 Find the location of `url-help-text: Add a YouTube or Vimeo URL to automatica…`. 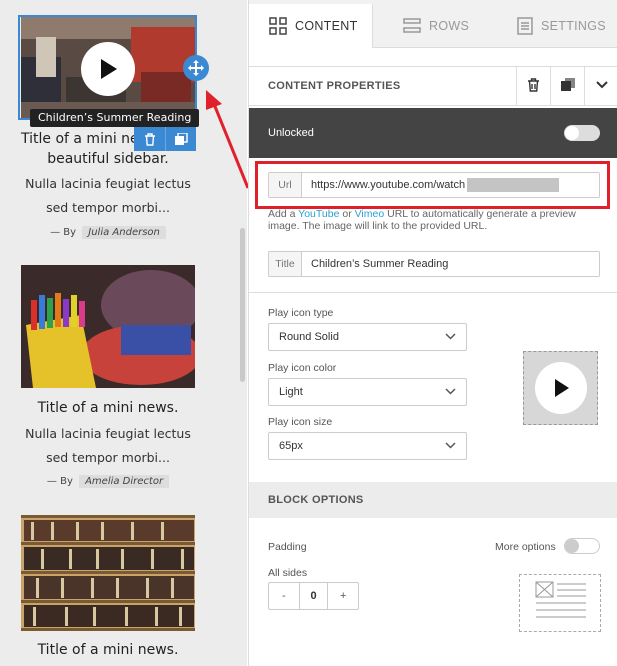

url-help-text: Add a YouTube or Vimeo URL to automatica… is located at coordinates (435, 220).